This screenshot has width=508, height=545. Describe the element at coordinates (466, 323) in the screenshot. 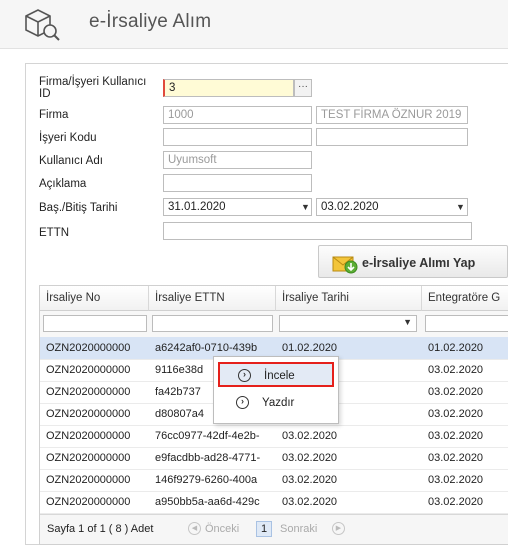

I see `filter-entegrator` at that location.